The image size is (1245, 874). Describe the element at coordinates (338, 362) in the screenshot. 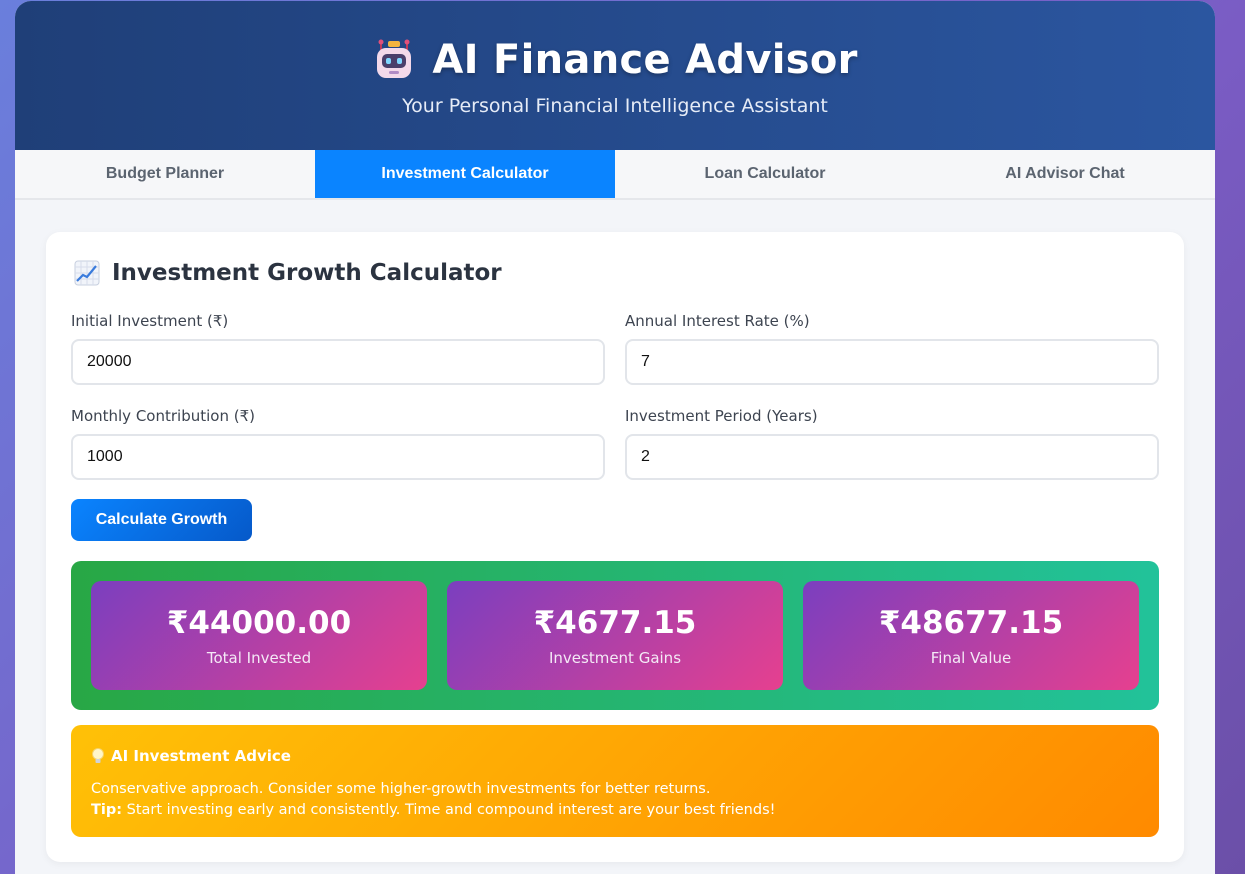

I see `initial-investment-input` at that location.